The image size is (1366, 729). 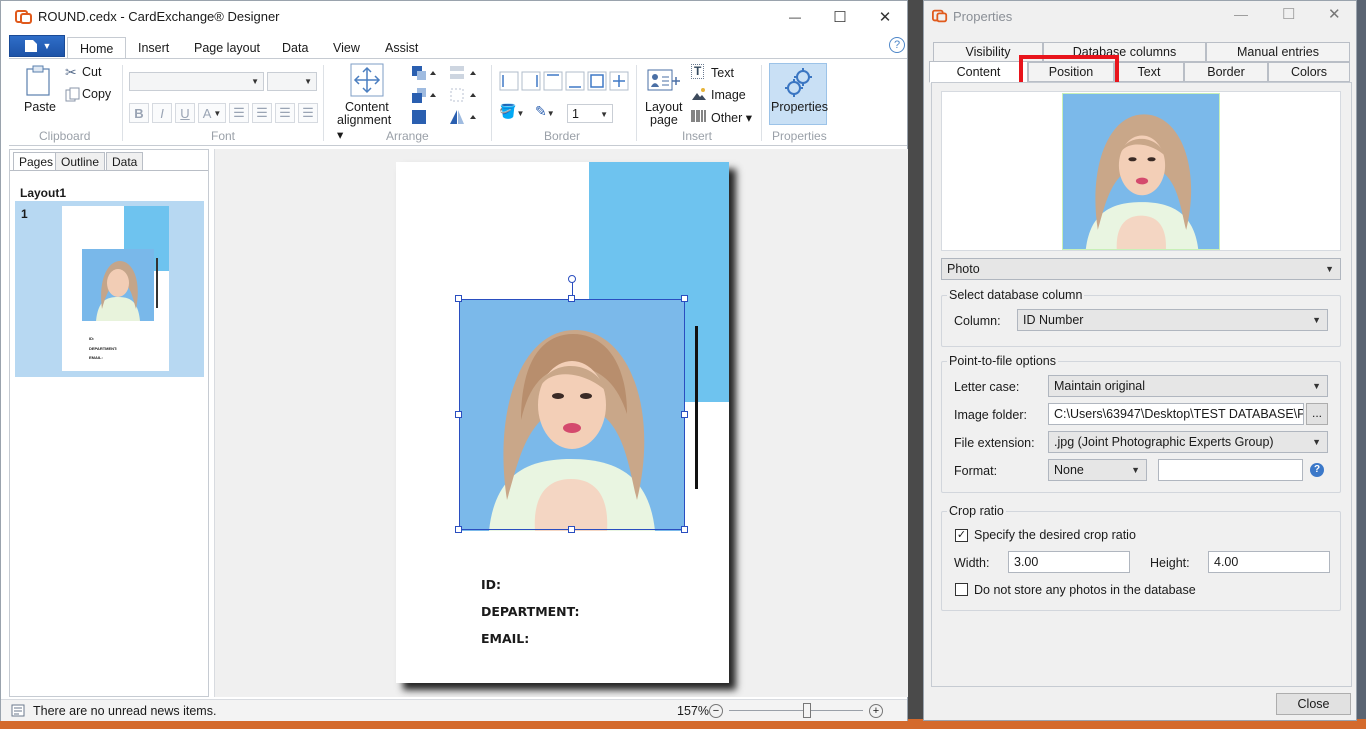 What do you see at coordinates (508, 111) in the screenshot?
I see `paint-bucket-icon: 🪣` at bounding box center [508, 111].